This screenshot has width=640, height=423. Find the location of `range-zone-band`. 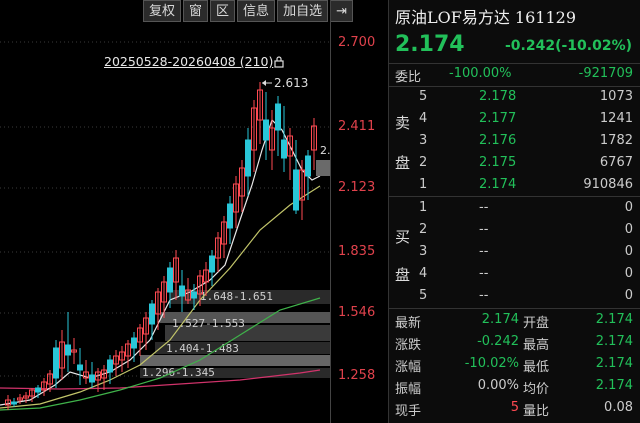

range-zone-band is located at coordinates (235, 360).